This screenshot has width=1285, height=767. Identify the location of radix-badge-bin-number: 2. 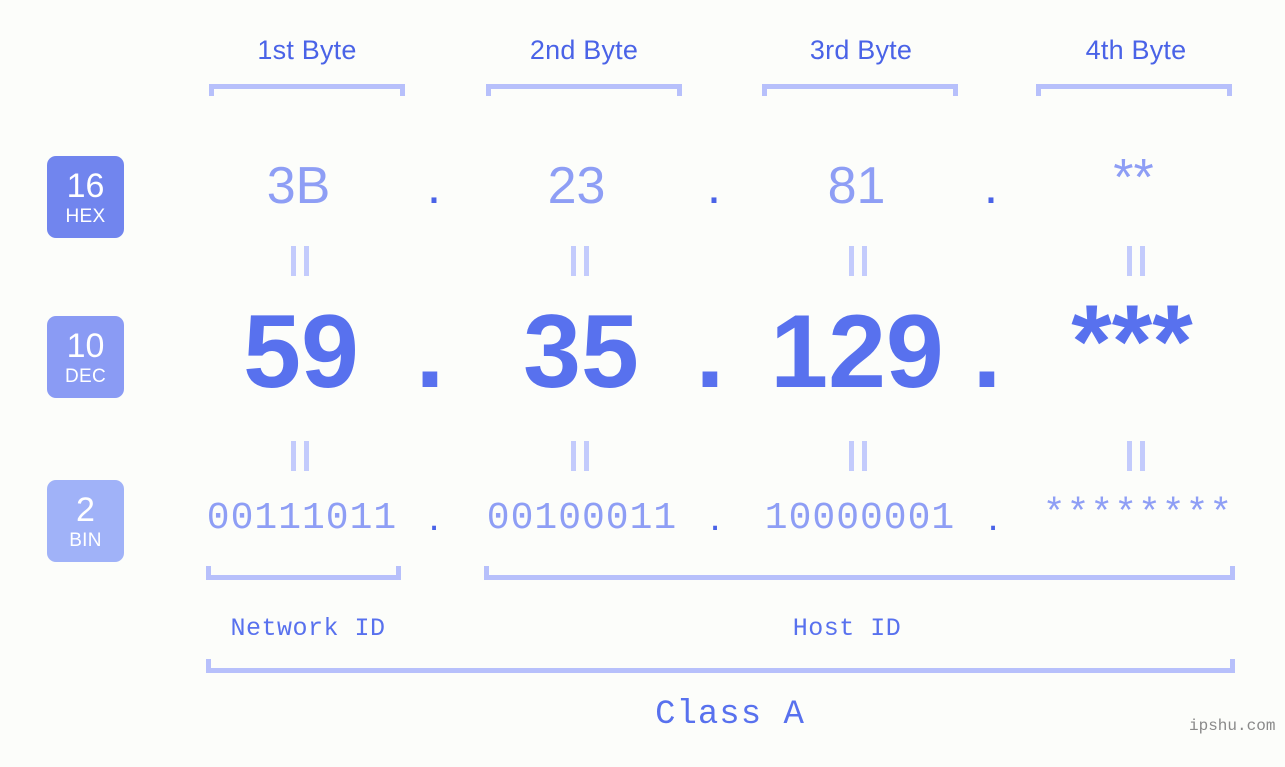
(85, 509).